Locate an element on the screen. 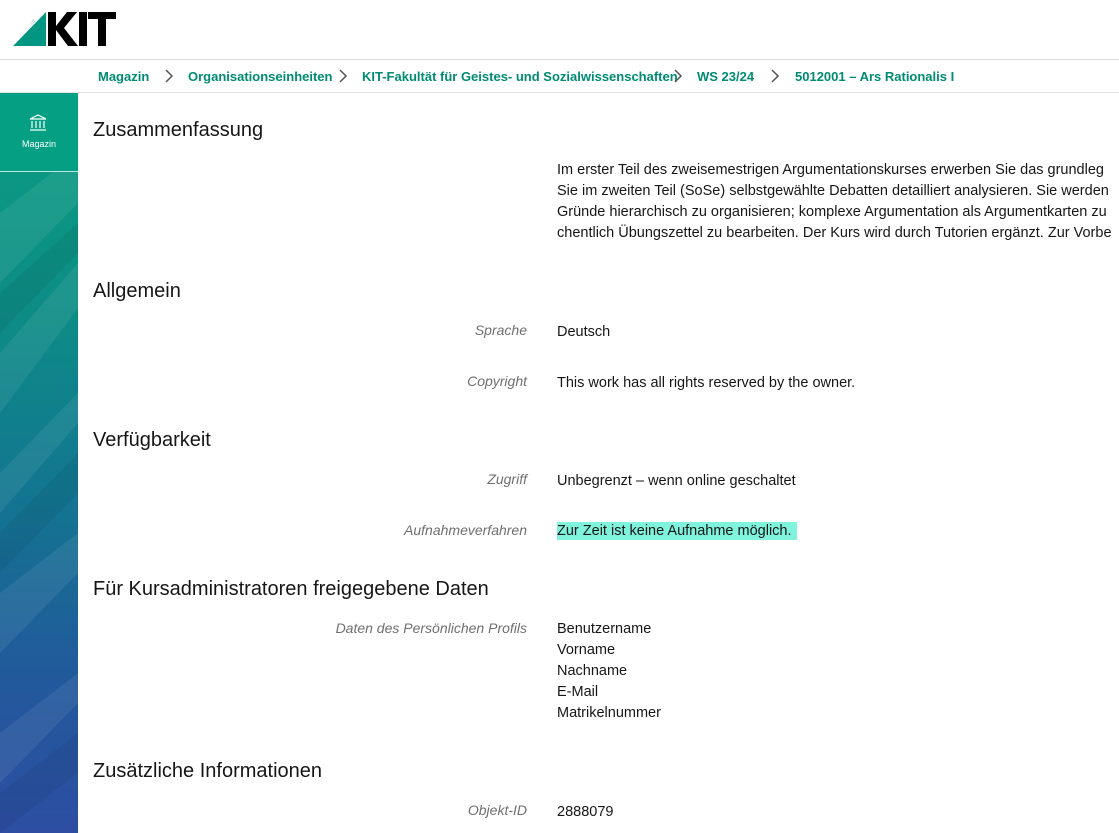  admission-value: Zur Zeit ist keine Aufnahme möglich. is located at coordinates (677, 531).